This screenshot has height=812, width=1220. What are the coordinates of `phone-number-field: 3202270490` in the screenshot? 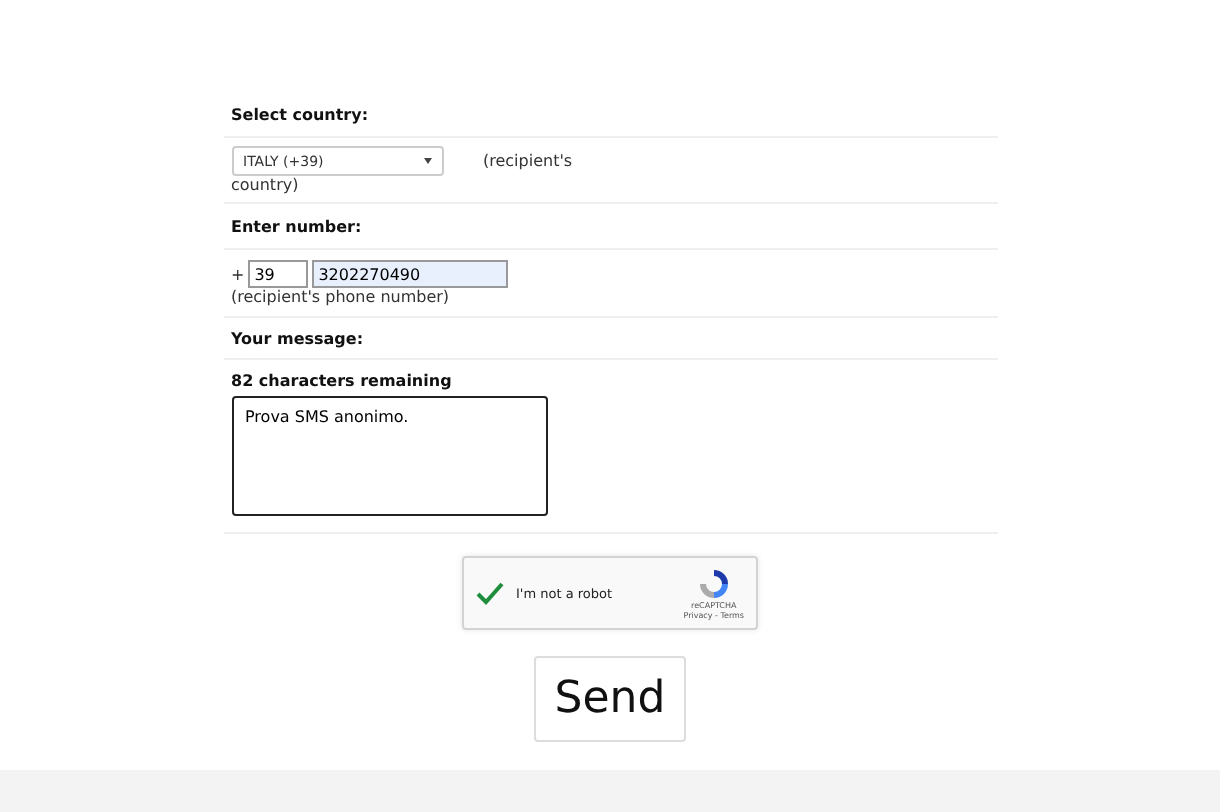 It's located at (410, 274).